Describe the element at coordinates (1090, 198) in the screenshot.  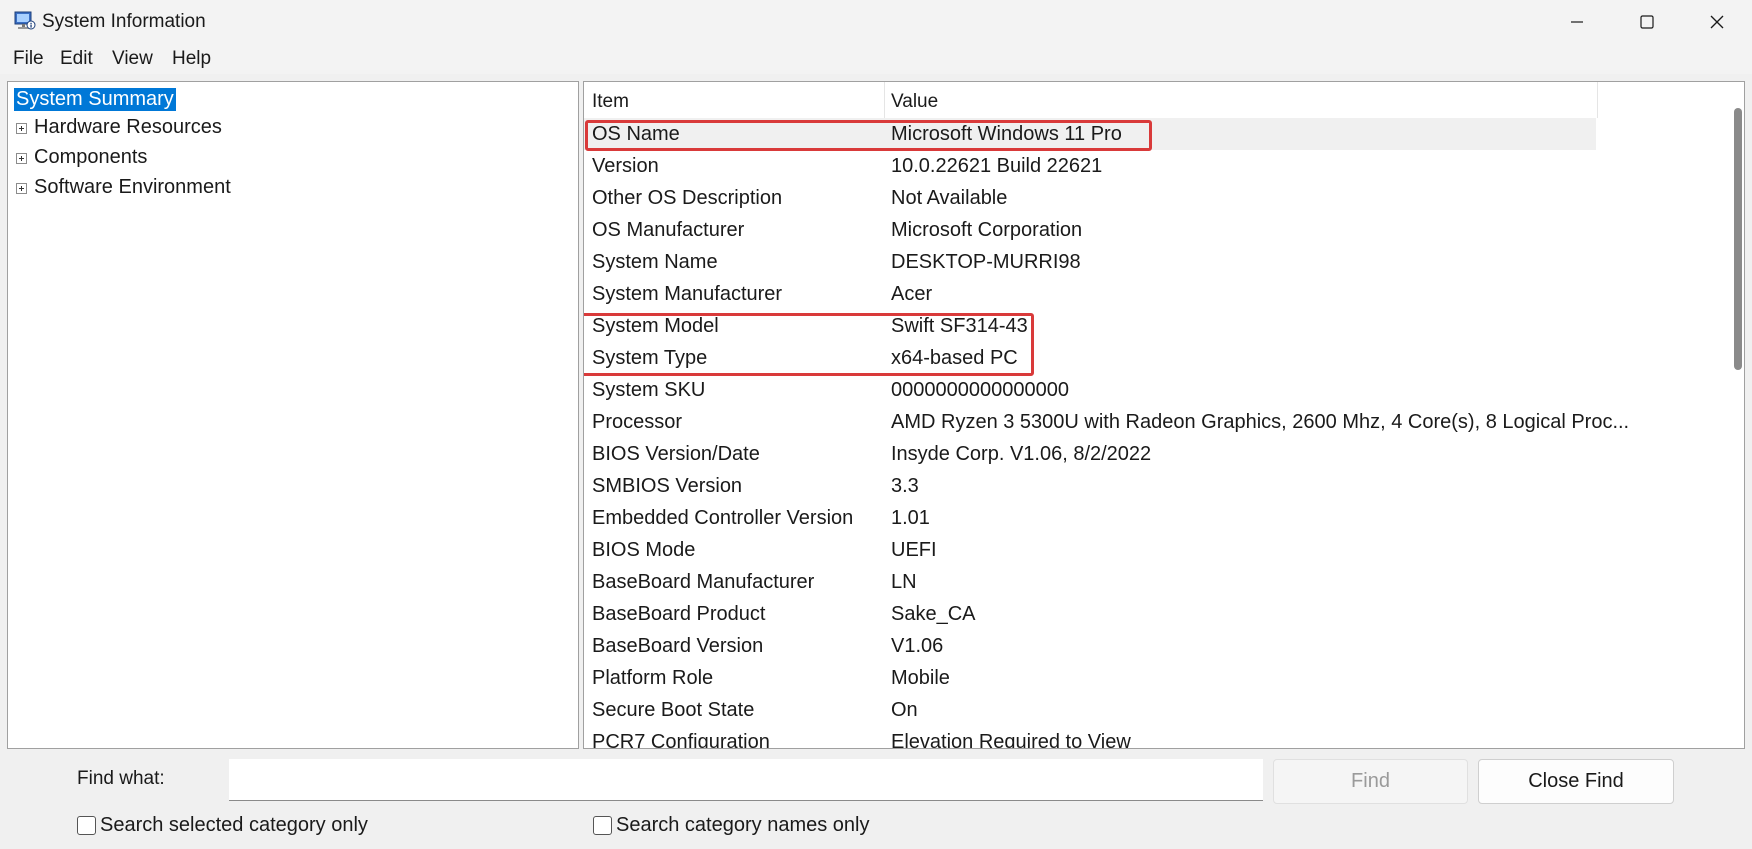
I see `table-row: Other OS Description Not Available` at that location.